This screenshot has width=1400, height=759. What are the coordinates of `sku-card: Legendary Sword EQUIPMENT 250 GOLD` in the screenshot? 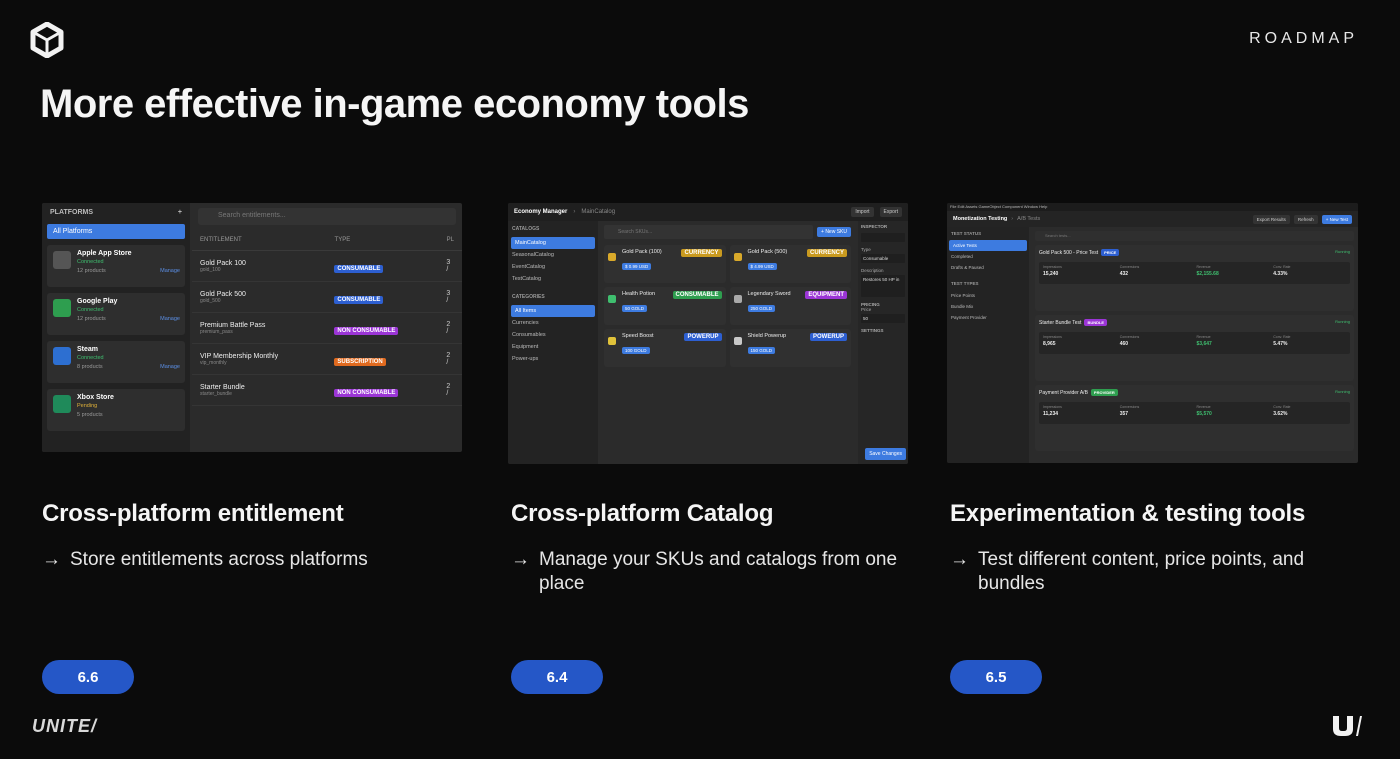 It's located at (790, 306).